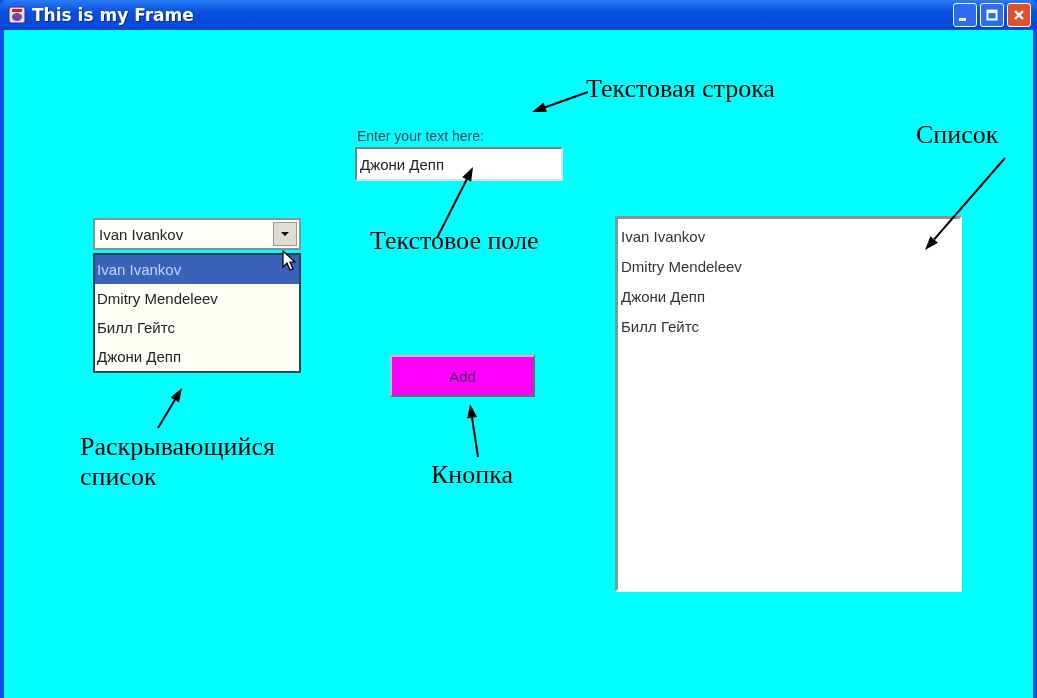 Image resolution: width=1037 pixels, height=698 pixels. I want to click on app-icon, so click(17, 15).